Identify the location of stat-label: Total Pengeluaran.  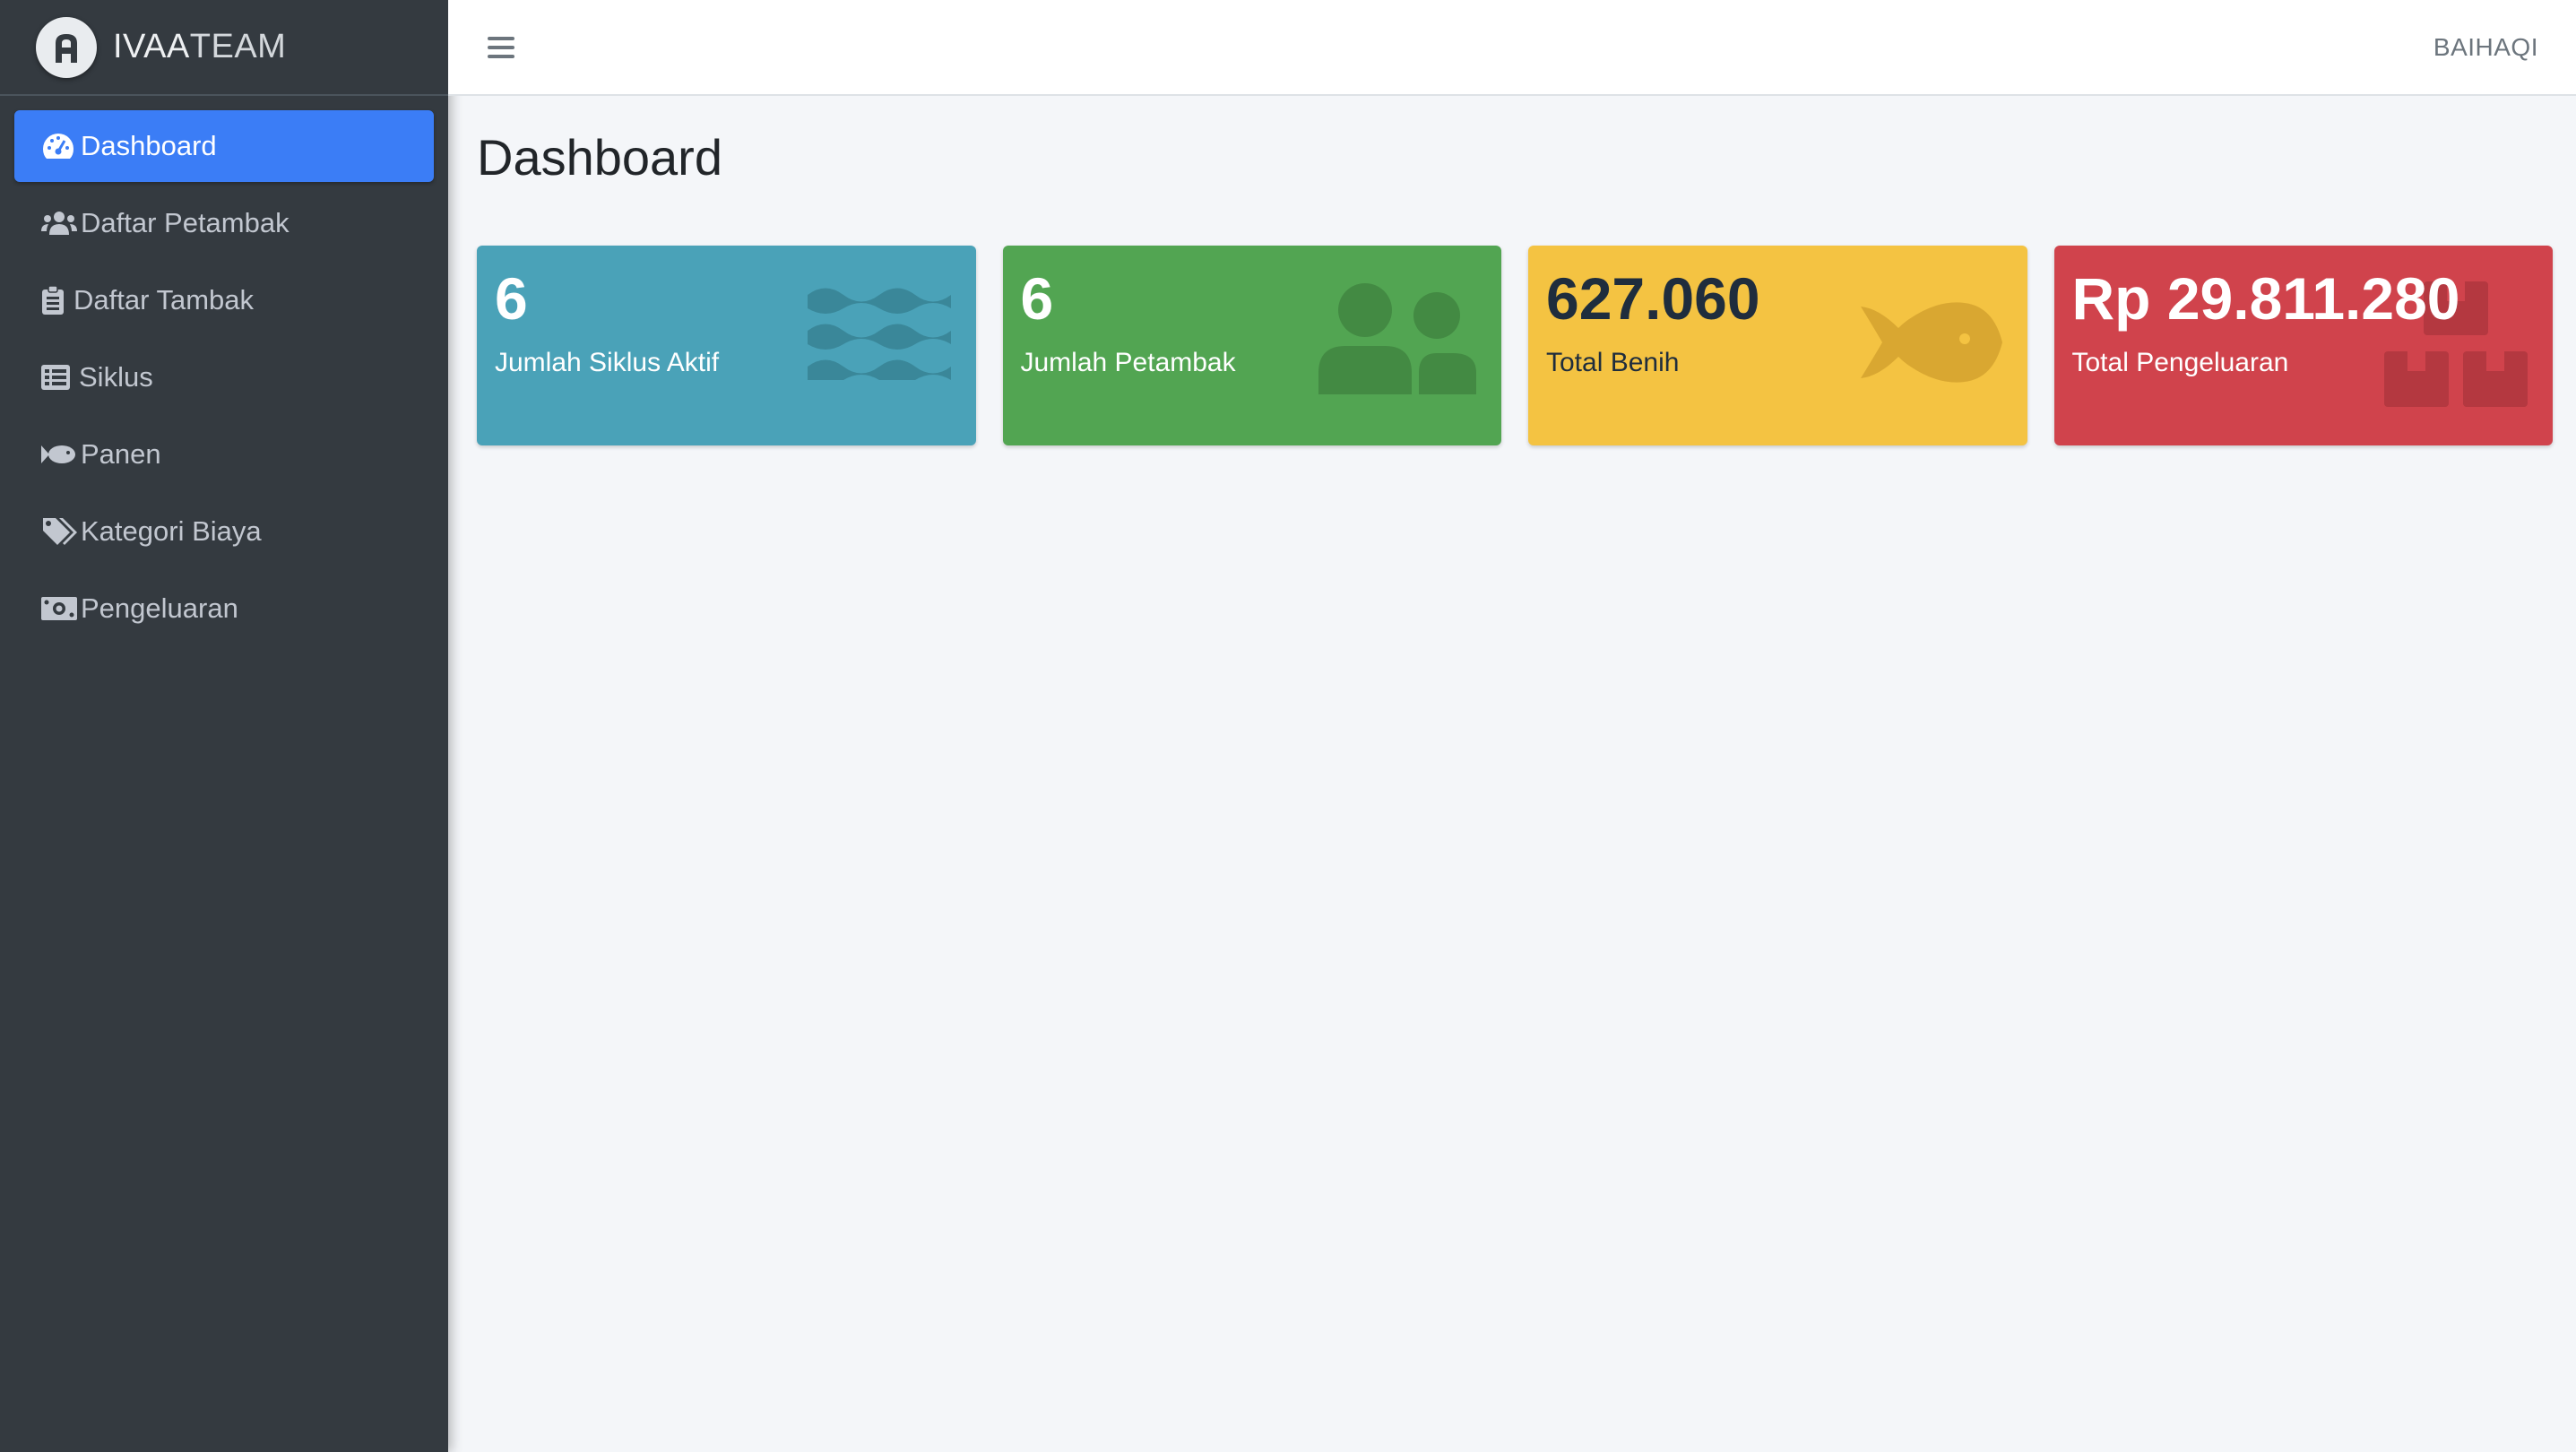
(2180, 362).